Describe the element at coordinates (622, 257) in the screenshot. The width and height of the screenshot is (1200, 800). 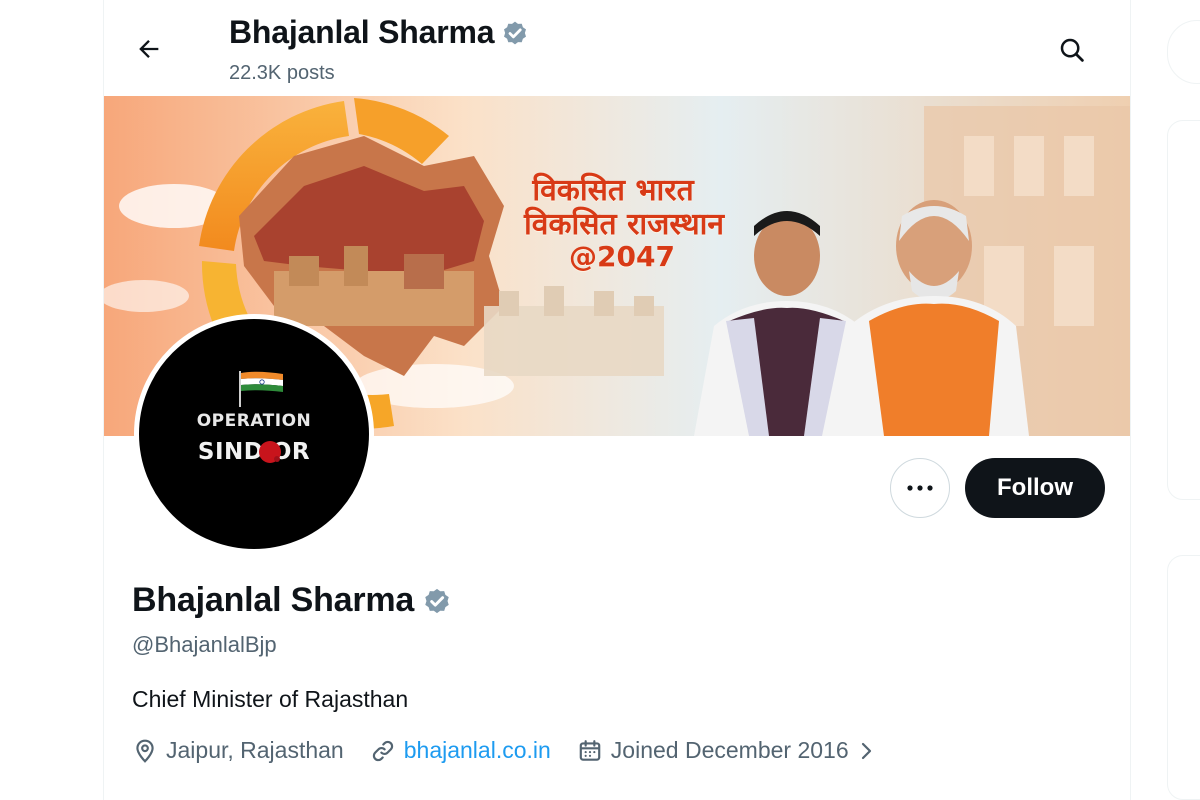
I see `banner-line-3: @2047` at that location.